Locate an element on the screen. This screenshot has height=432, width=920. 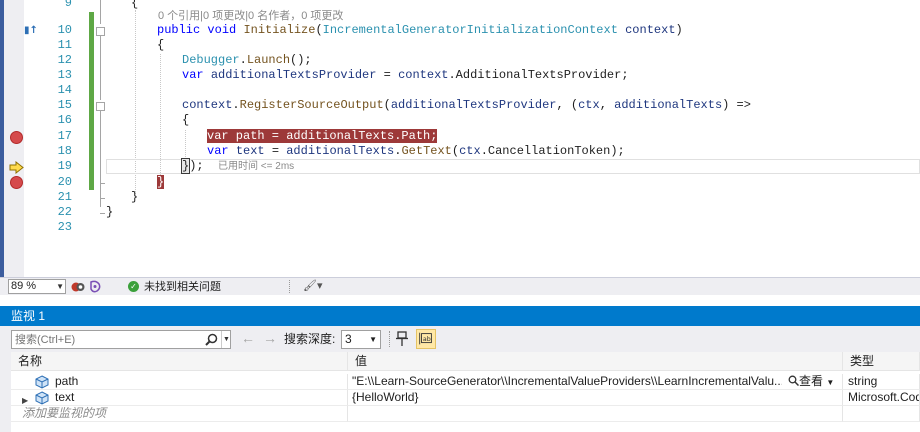
watch-variable-name: path is located at coordinates (67, 381).